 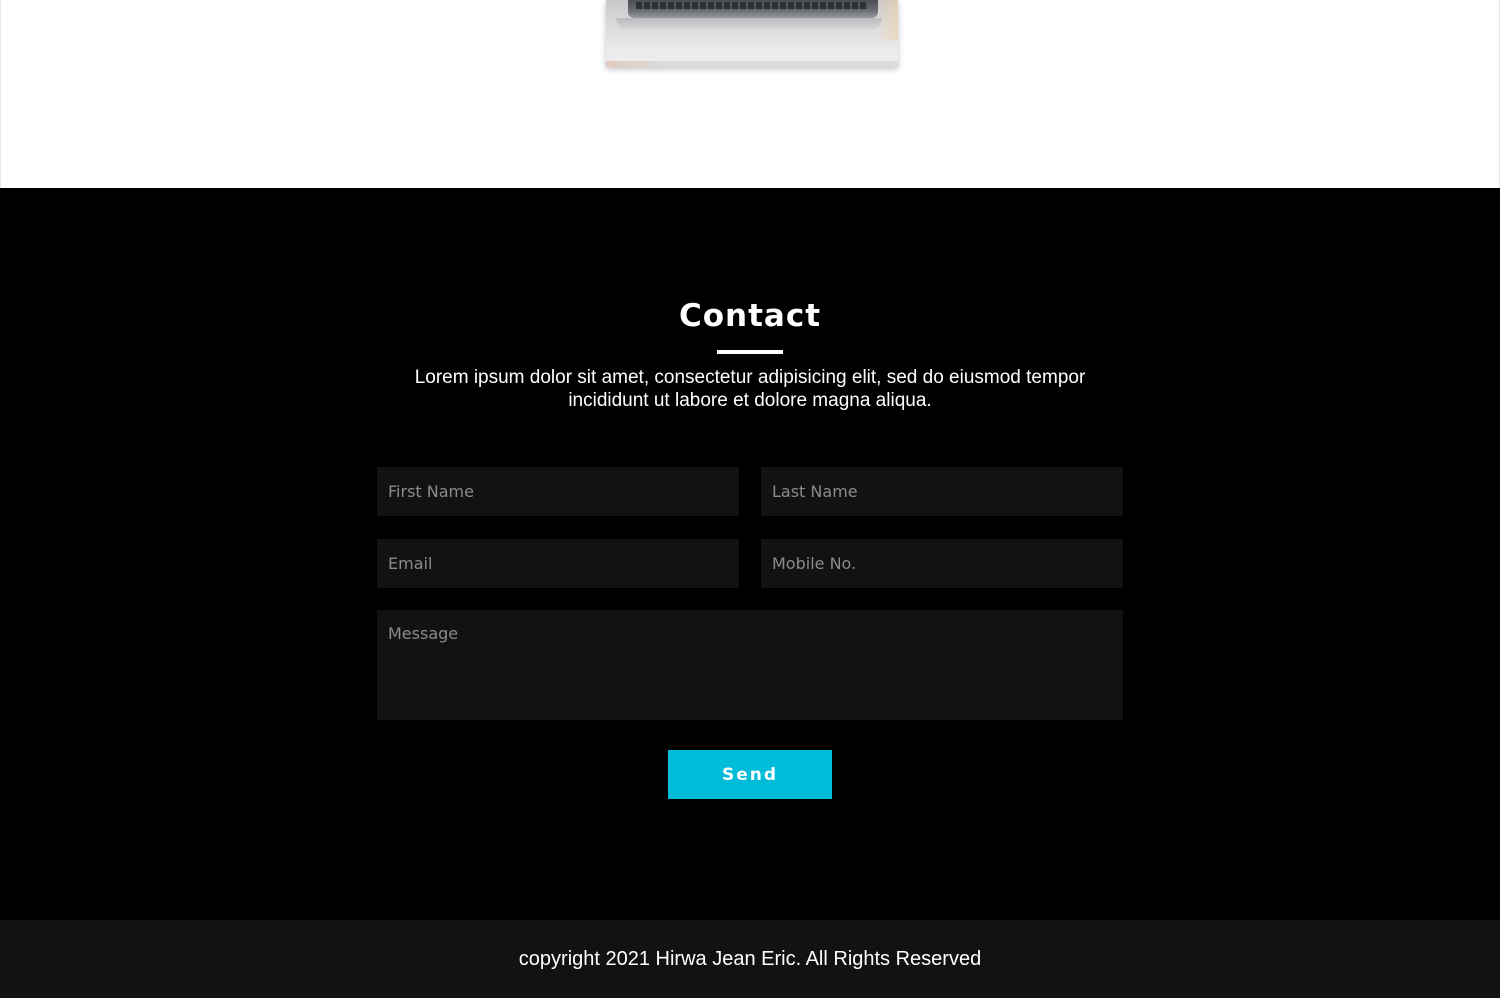 What do you see at coordinates (750, 665) in the screenshot?
I see `message-textarea` at bounding box center [750, 665].